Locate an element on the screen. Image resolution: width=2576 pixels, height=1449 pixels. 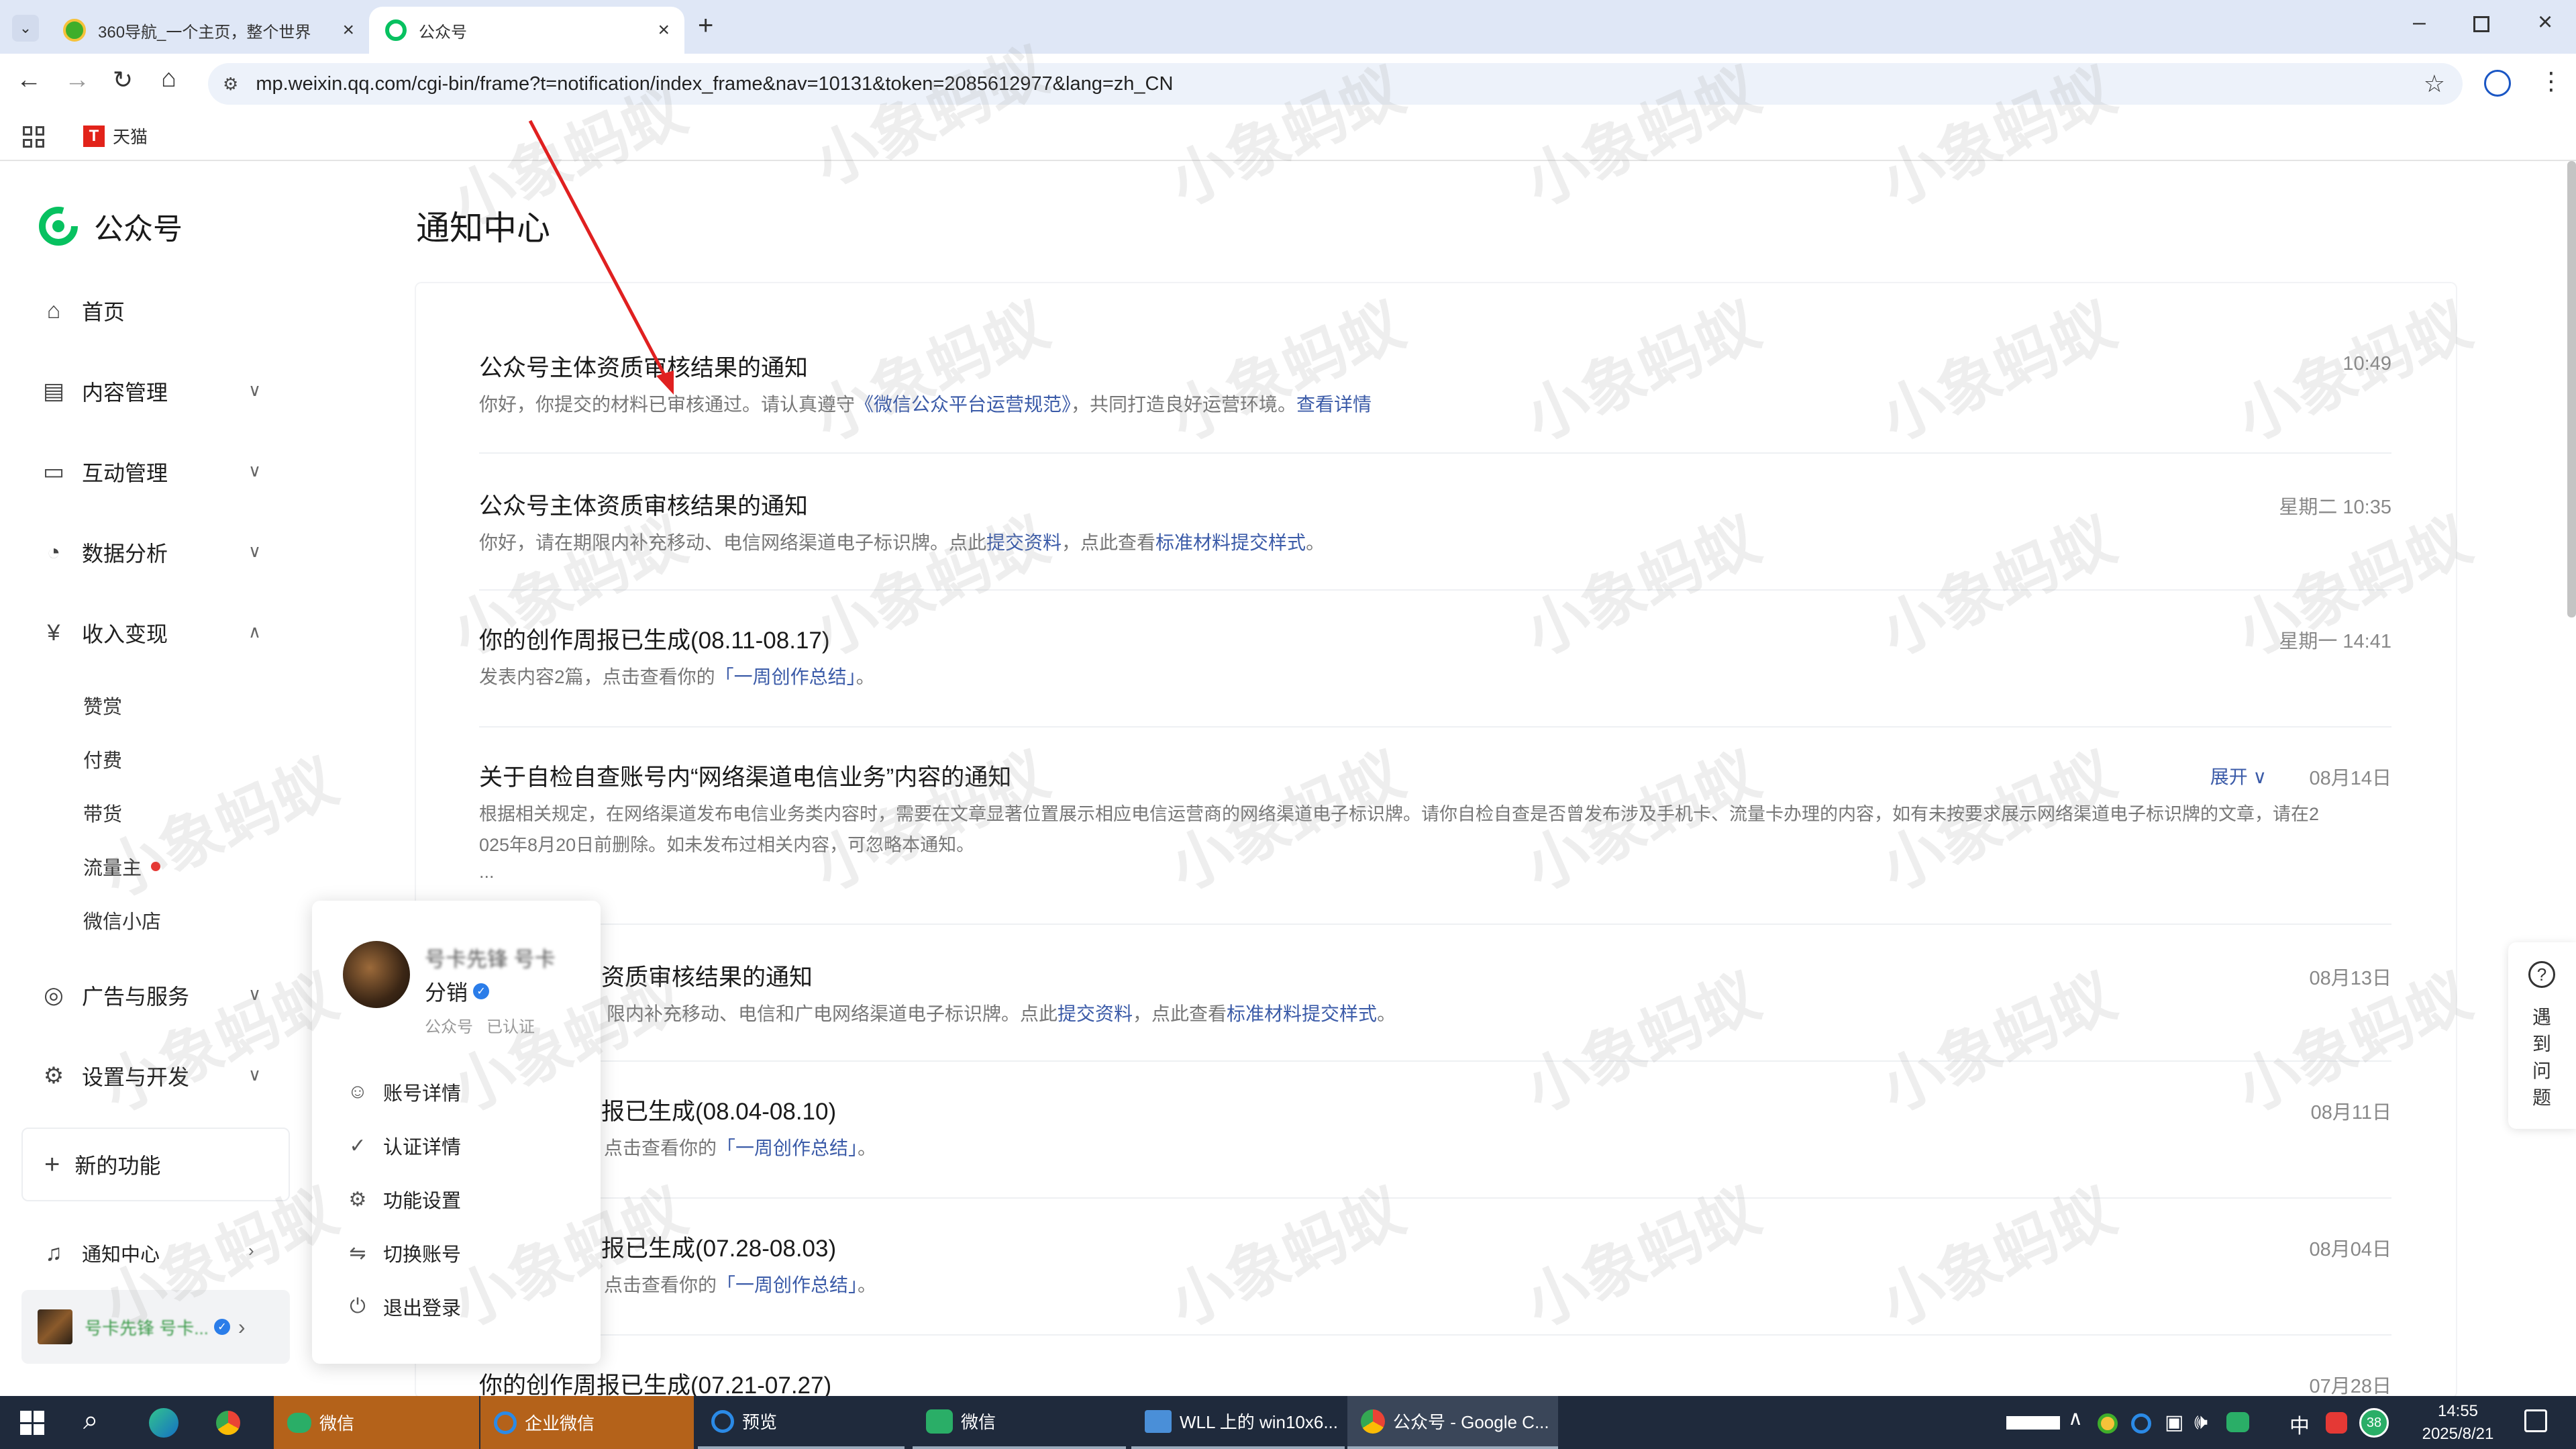
notice-title: 报已生成(08.04-08.10) is located at coordinates (718, 1110).